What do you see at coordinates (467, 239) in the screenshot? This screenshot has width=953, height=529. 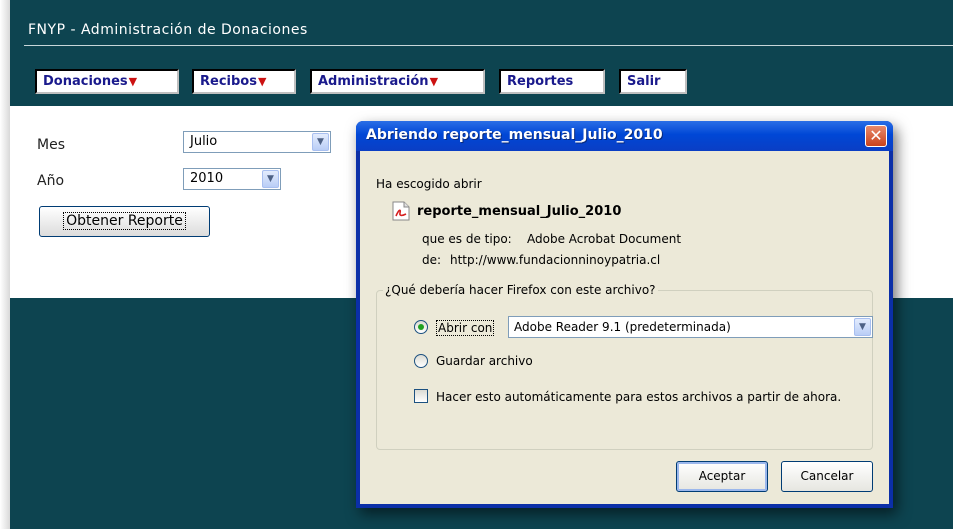 I see `type-label: que es de tipo:` at bounding box center [467, 239].